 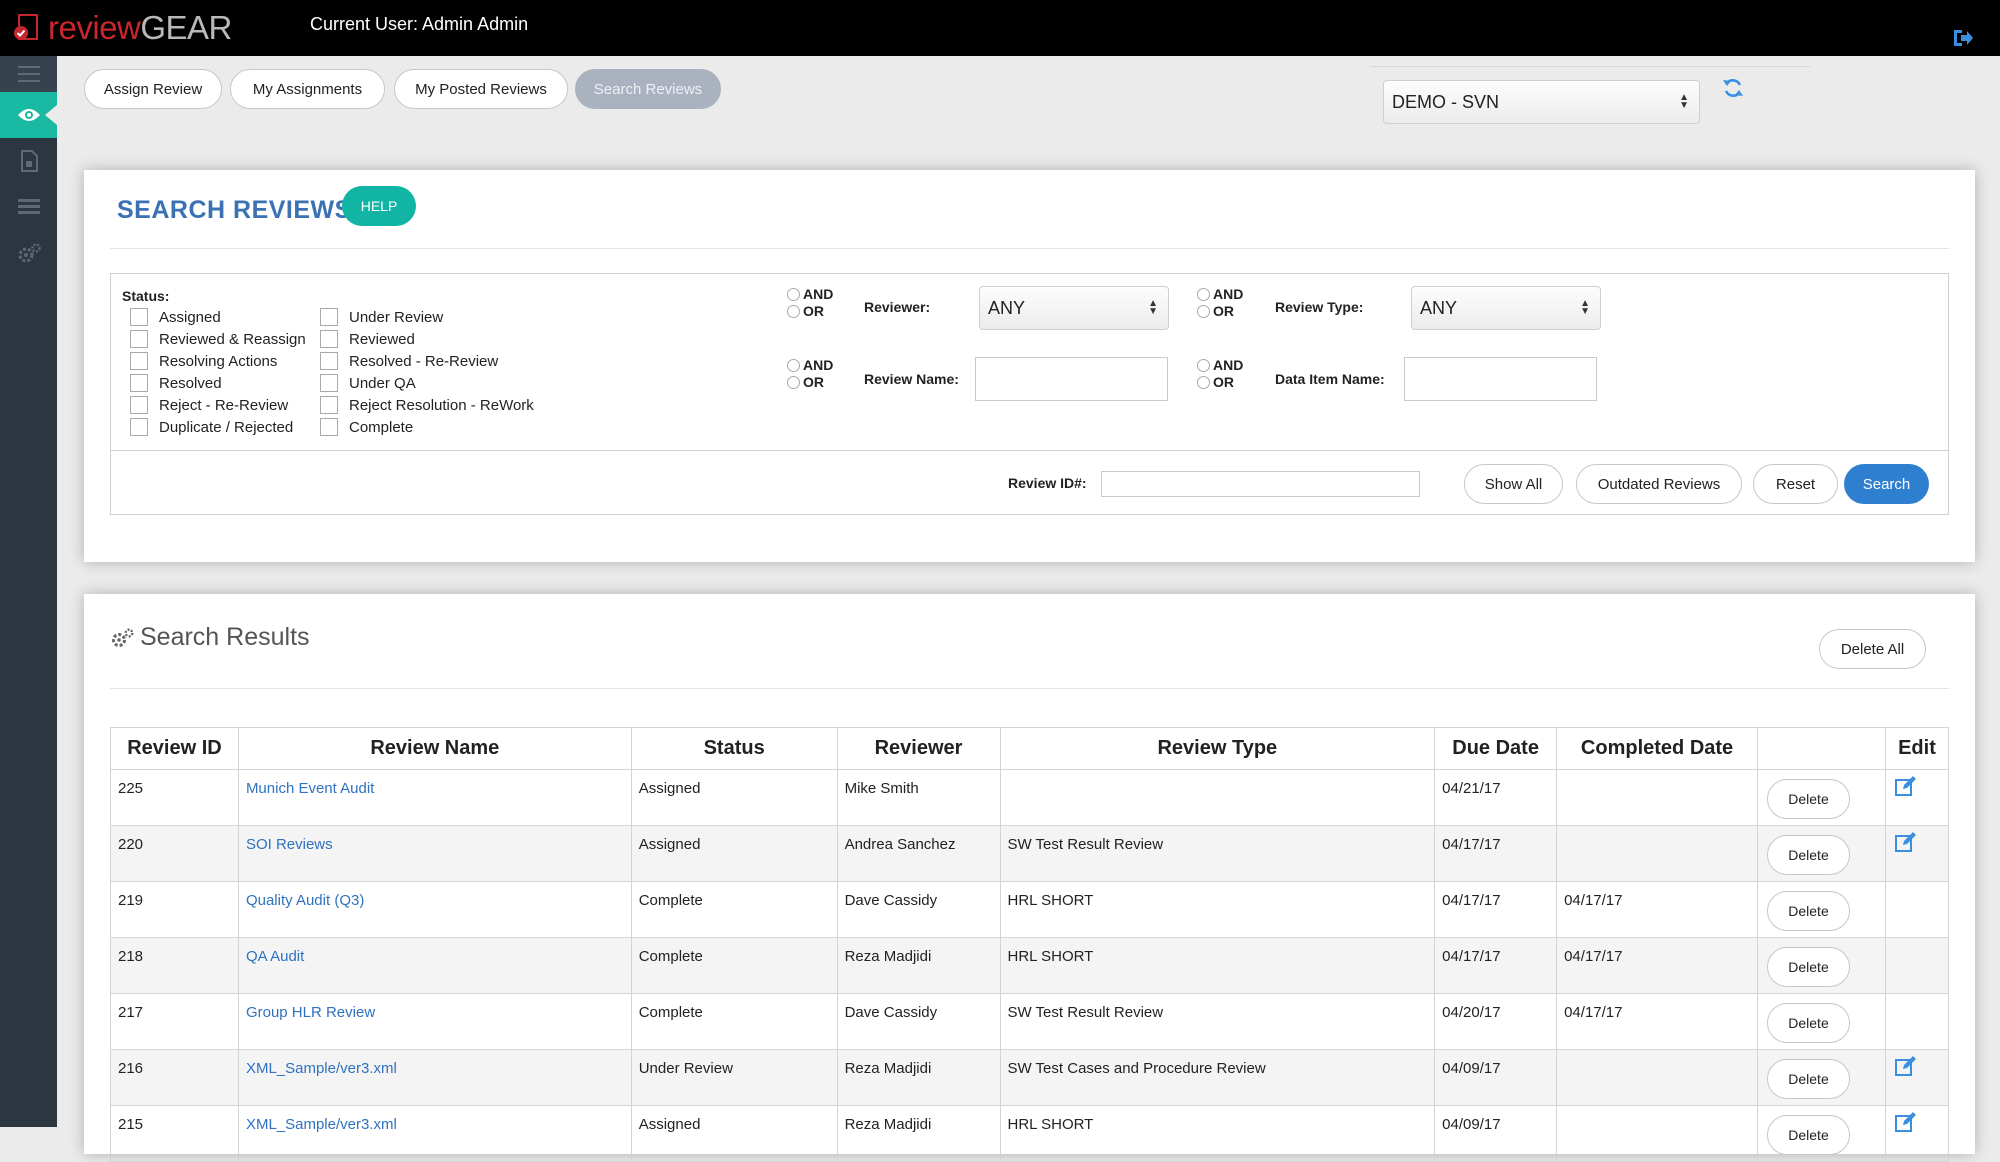 I want to click on col-header-reviewer: Reviewer, so click(x=918, y=748).